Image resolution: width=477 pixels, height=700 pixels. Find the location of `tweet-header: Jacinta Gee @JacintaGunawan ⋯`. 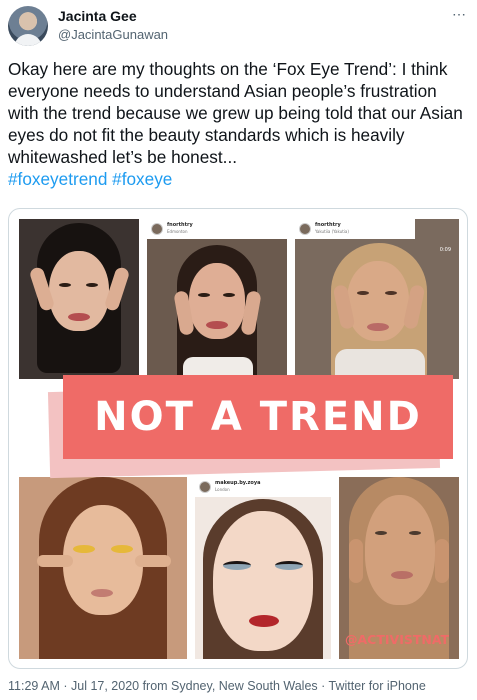

tweet-header: Jacinta Gee @JacintaGunawan ⋯ is located at coordinates (238, 26).